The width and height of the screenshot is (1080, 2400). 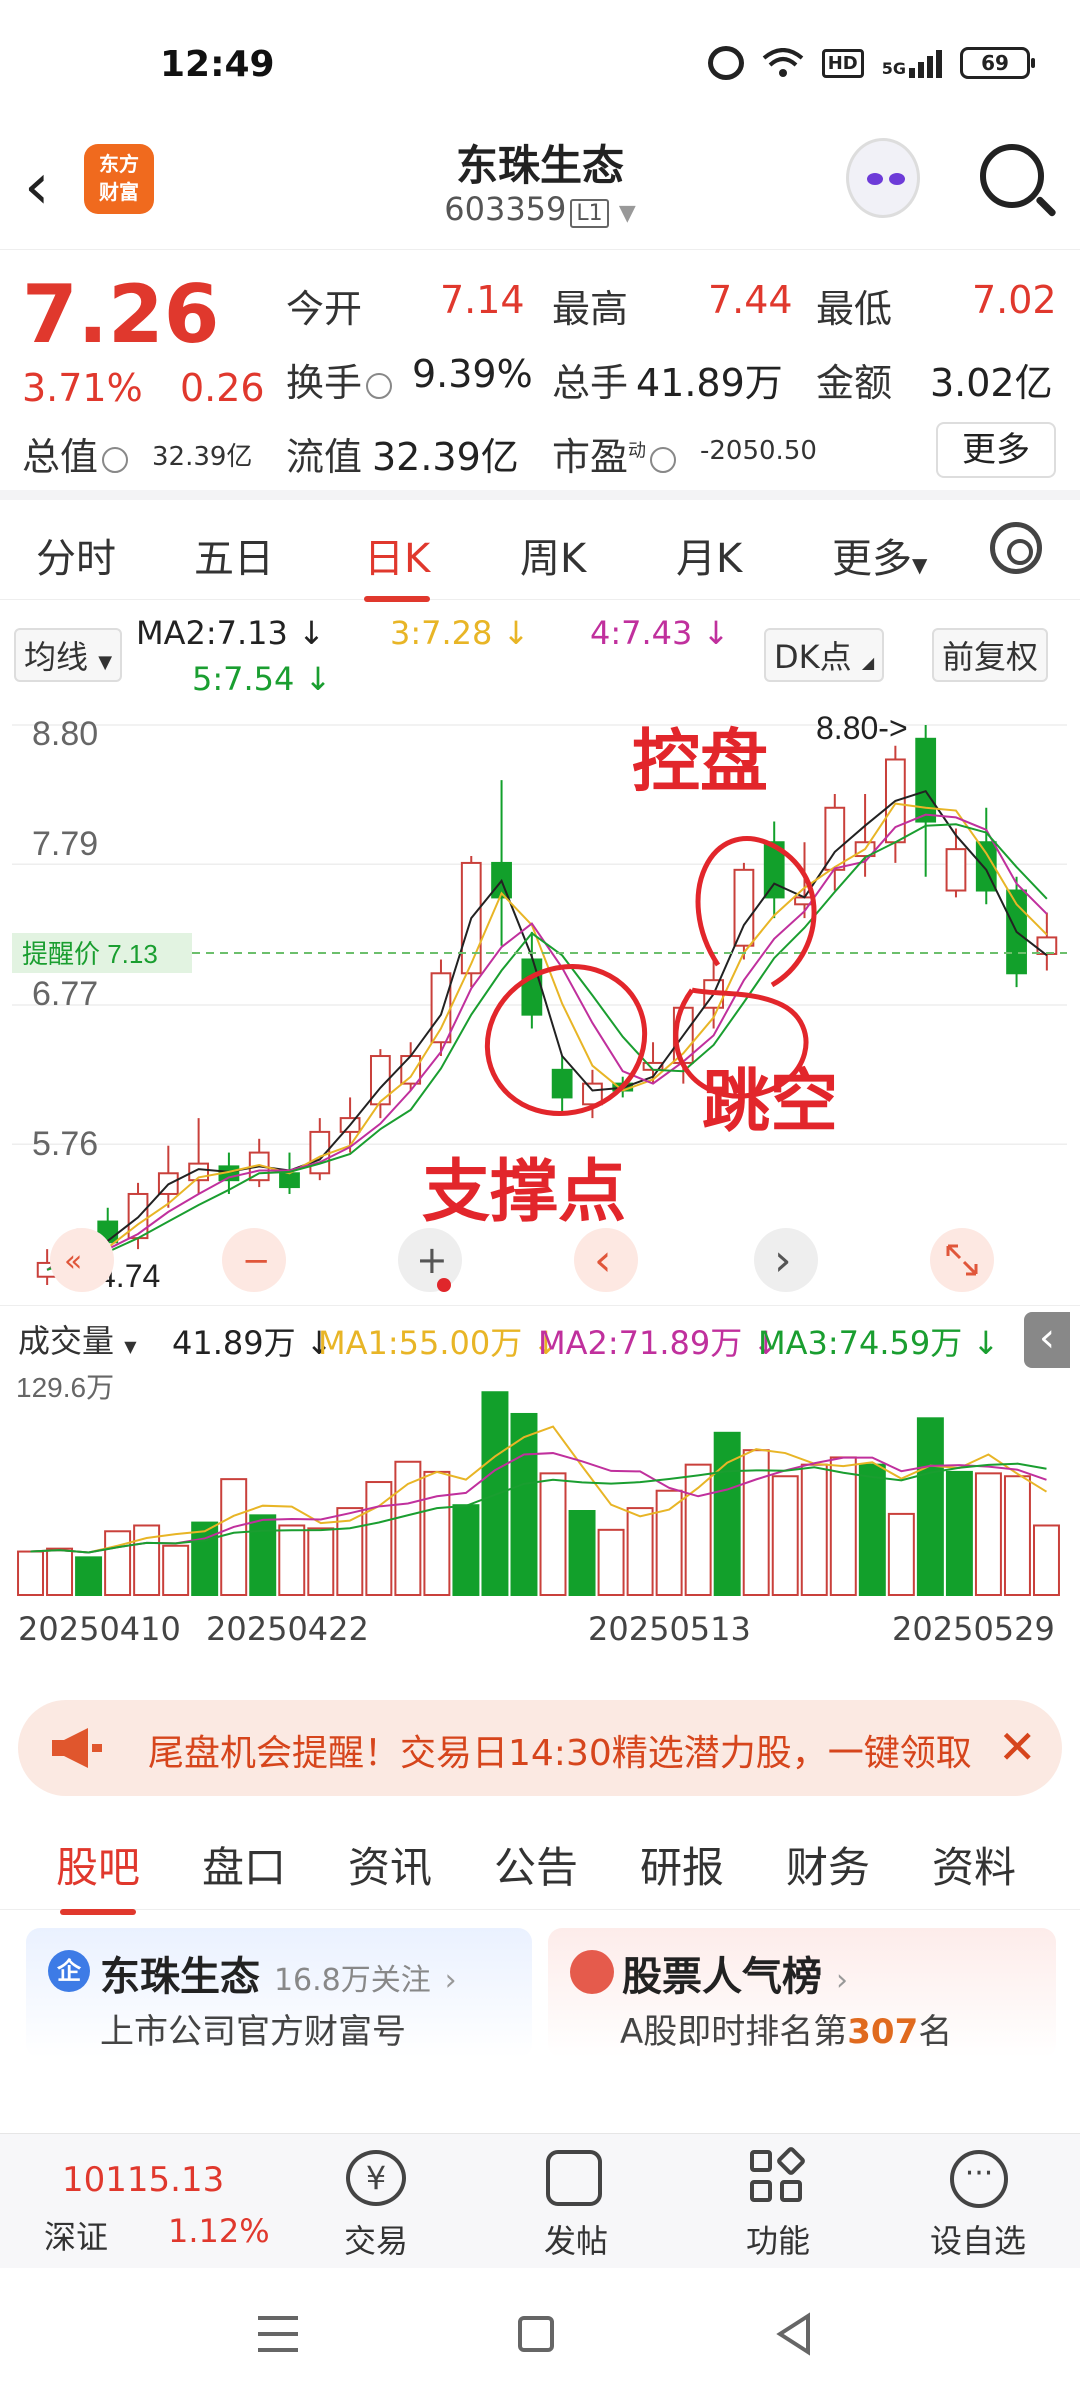 What do you see at coordinates (641, 633) in the screenshot?
I see `ma4-text: 4:7.43` at bounding box center [641, 633].